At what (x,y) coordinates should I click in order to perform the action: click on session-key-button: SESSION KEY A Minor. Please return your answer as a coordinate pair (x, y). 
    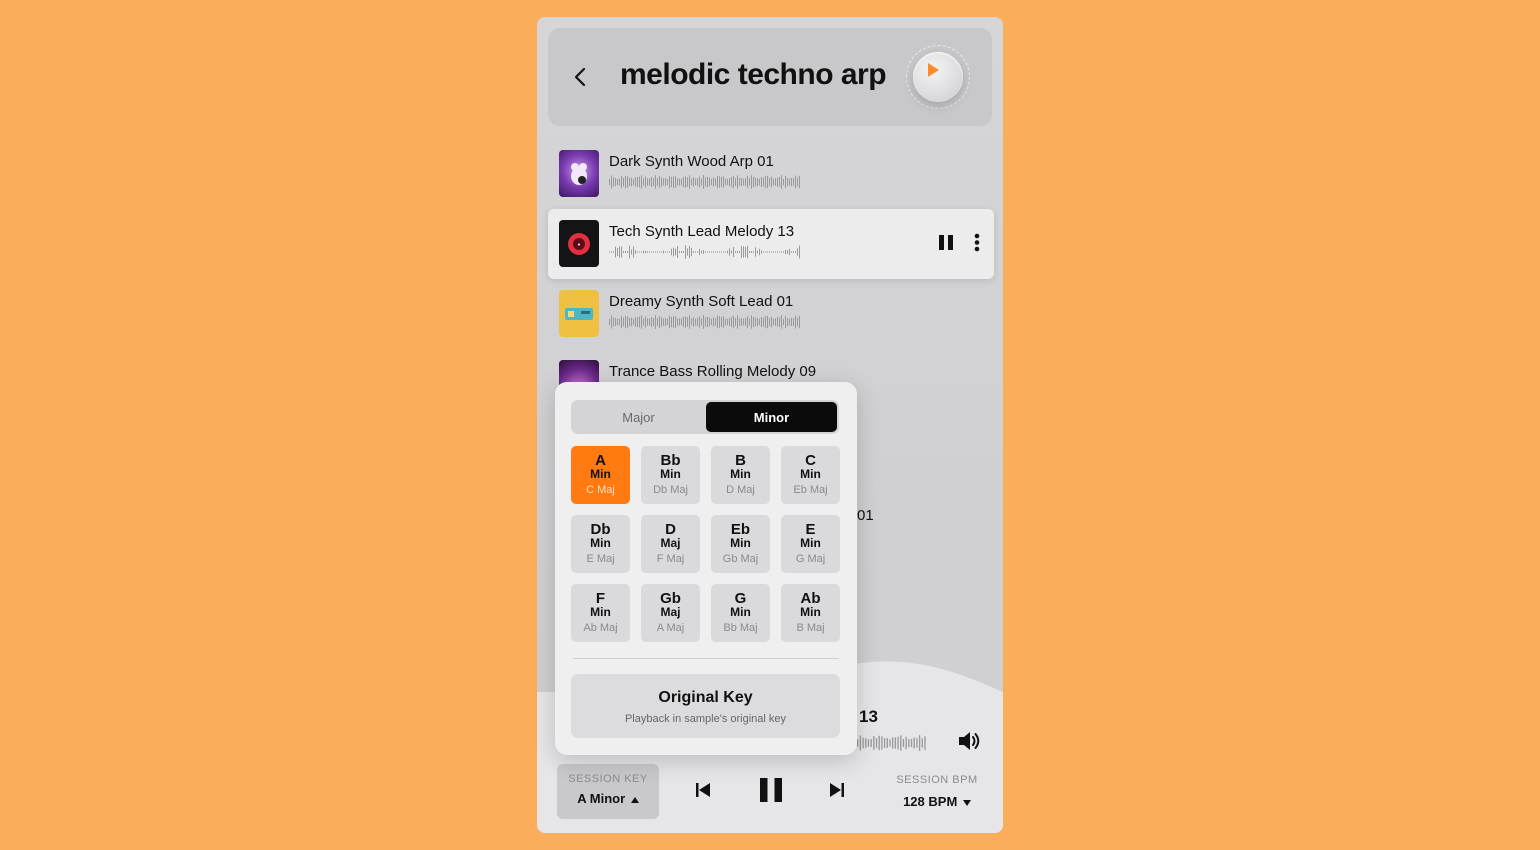
    Looking at the image, I should click on (608, 791).